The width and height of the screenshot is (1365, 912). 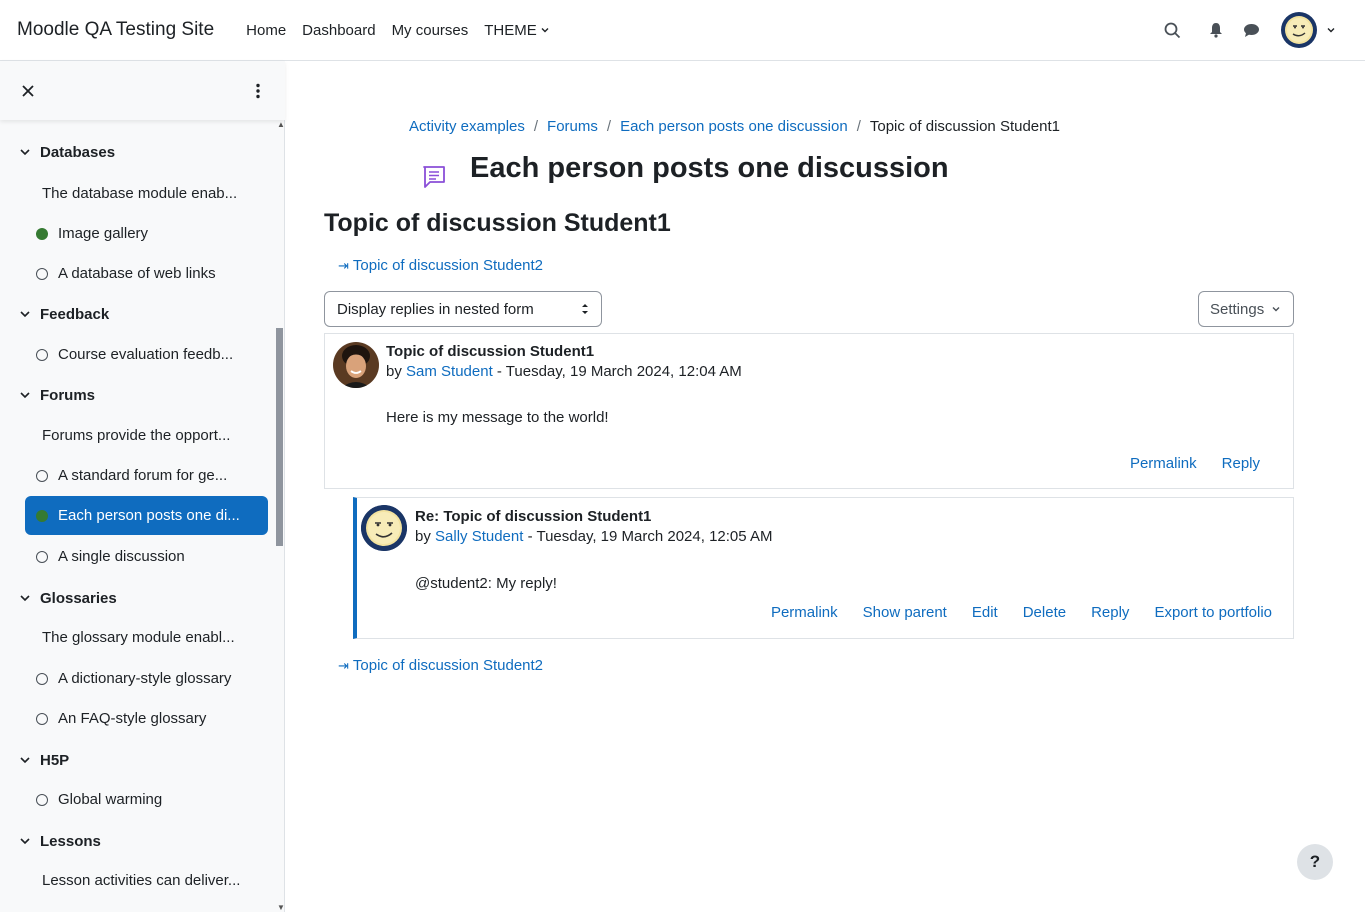 I want to click on course-index-item: Image gallery, so click(x=146, y=233).